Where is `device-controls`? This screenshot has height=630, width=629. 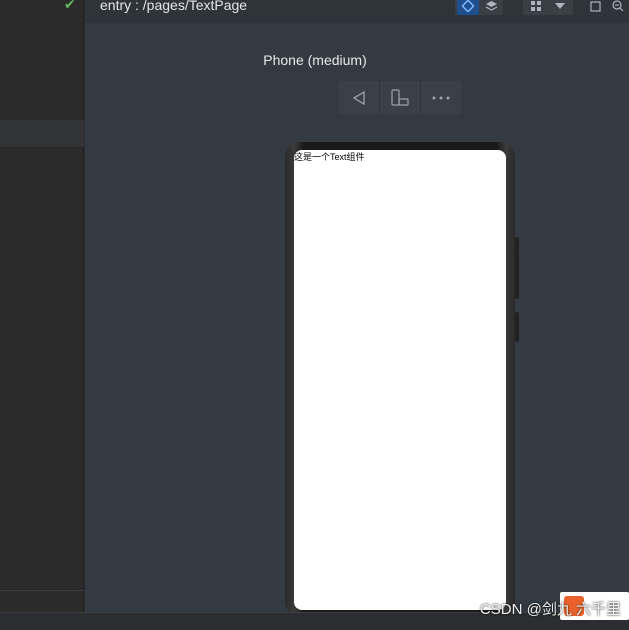
device-controls is located at coordinates (400, 97).